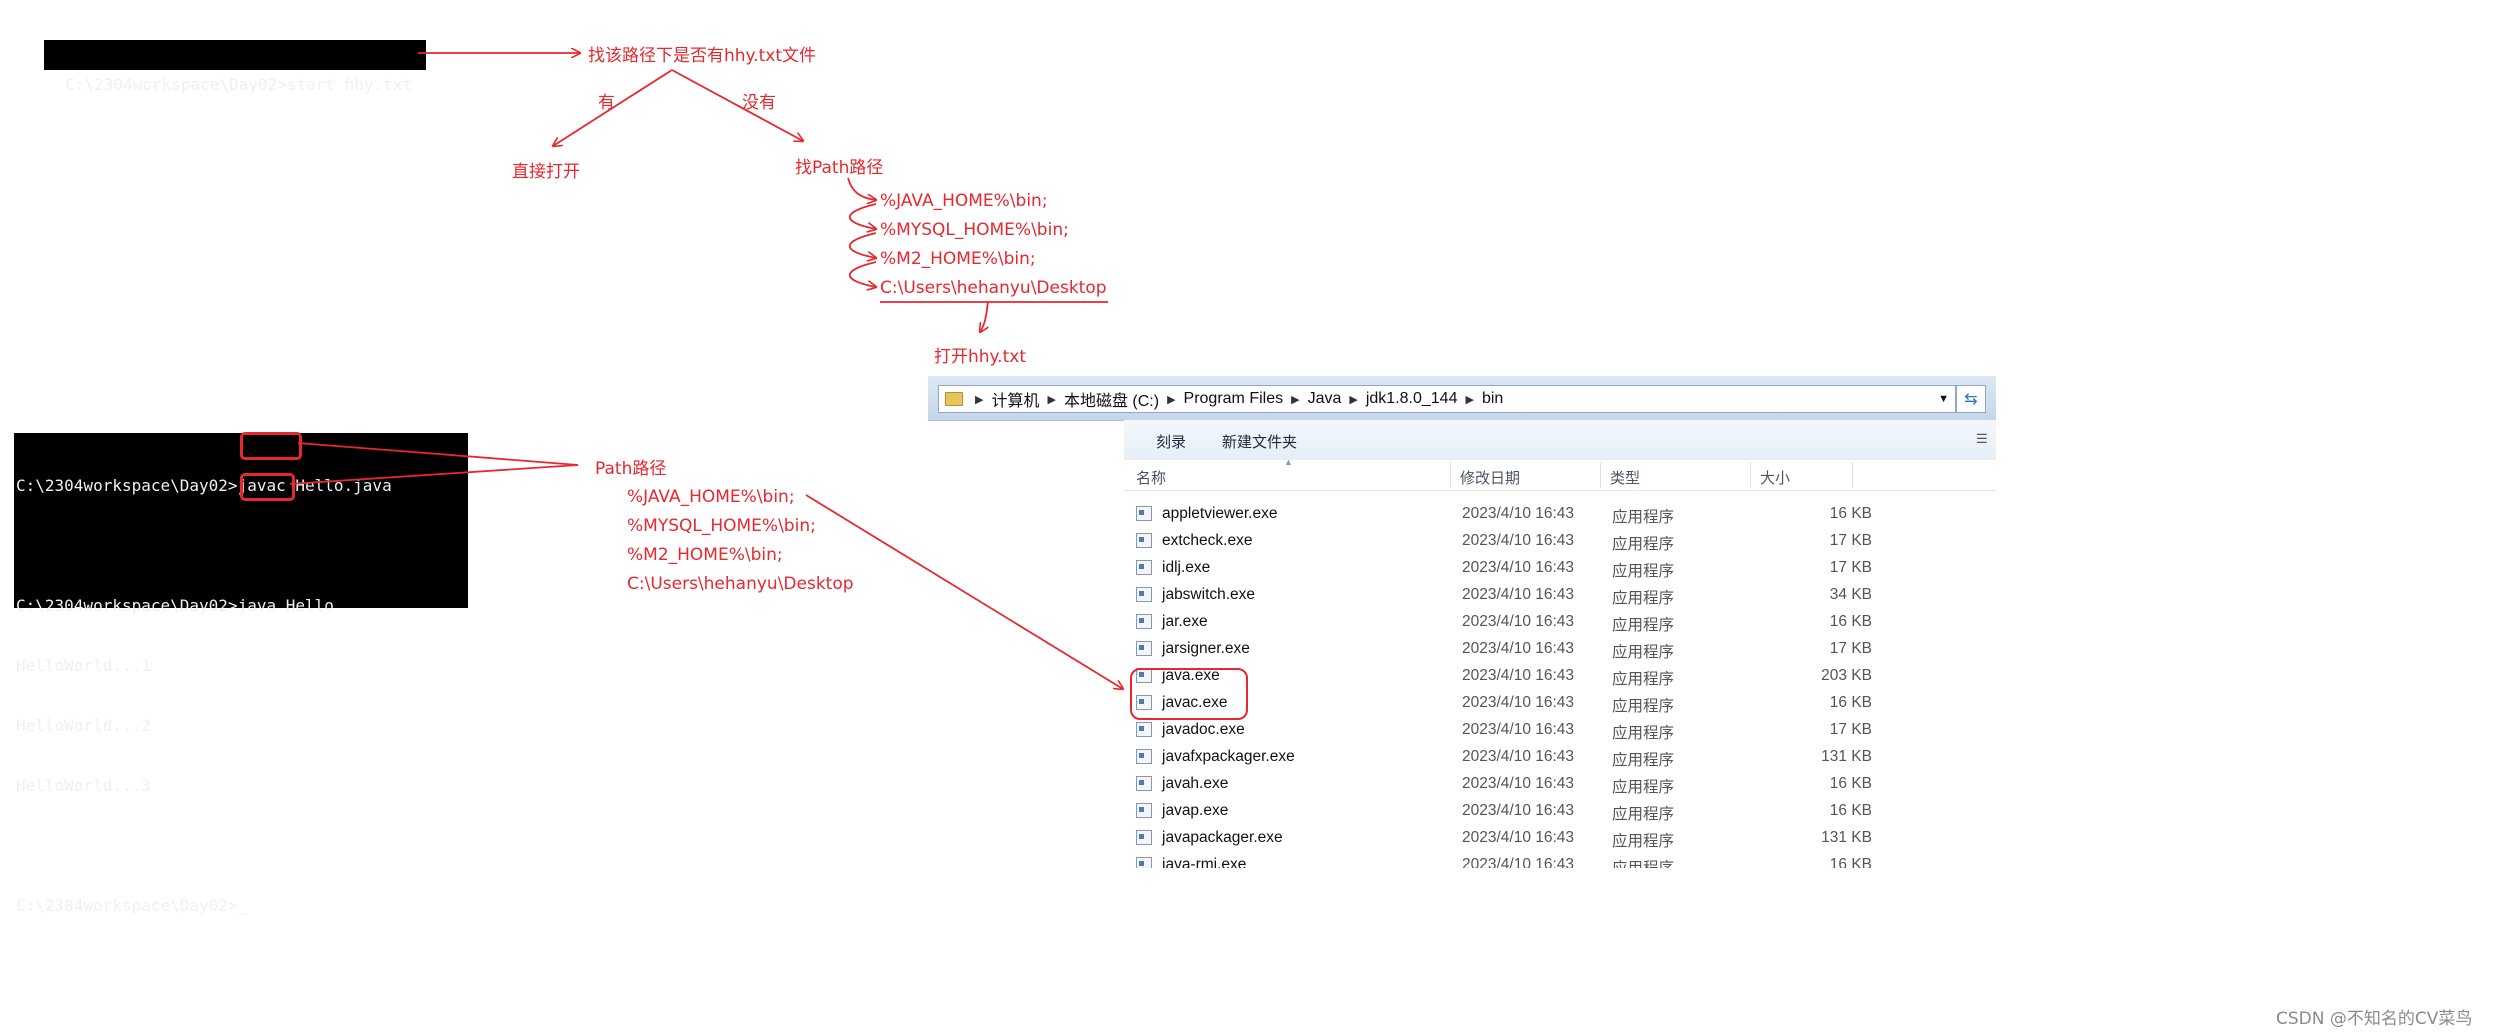 The width and height of the screenshot is (2506, 1034). Describe the element at coordinates (438, 454) in the screenshot. I see `line-javac-to-path` at that location.